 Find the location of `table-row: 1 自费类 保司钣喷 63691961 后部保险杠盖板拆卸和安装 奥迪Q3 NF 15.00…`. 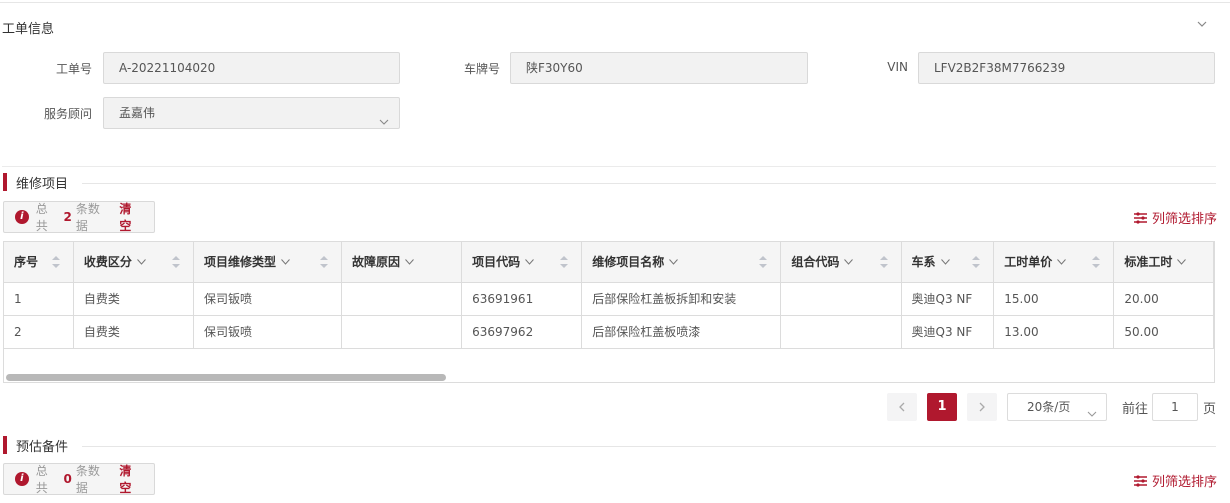

table-row: 1 自费类 保司钣喷 63691961 后部保险杠盖板拆卸和安装 奥迪Q3 NF 15.00… is located at coordinates (609, 299).